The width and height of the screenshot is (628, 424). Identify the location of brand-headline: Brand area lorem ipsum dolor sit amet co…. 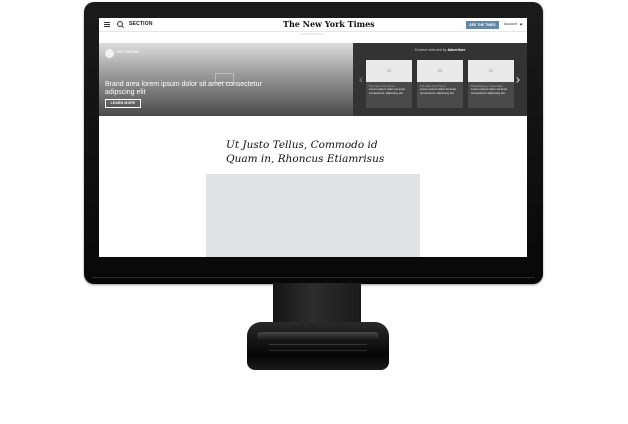
(183, 88).